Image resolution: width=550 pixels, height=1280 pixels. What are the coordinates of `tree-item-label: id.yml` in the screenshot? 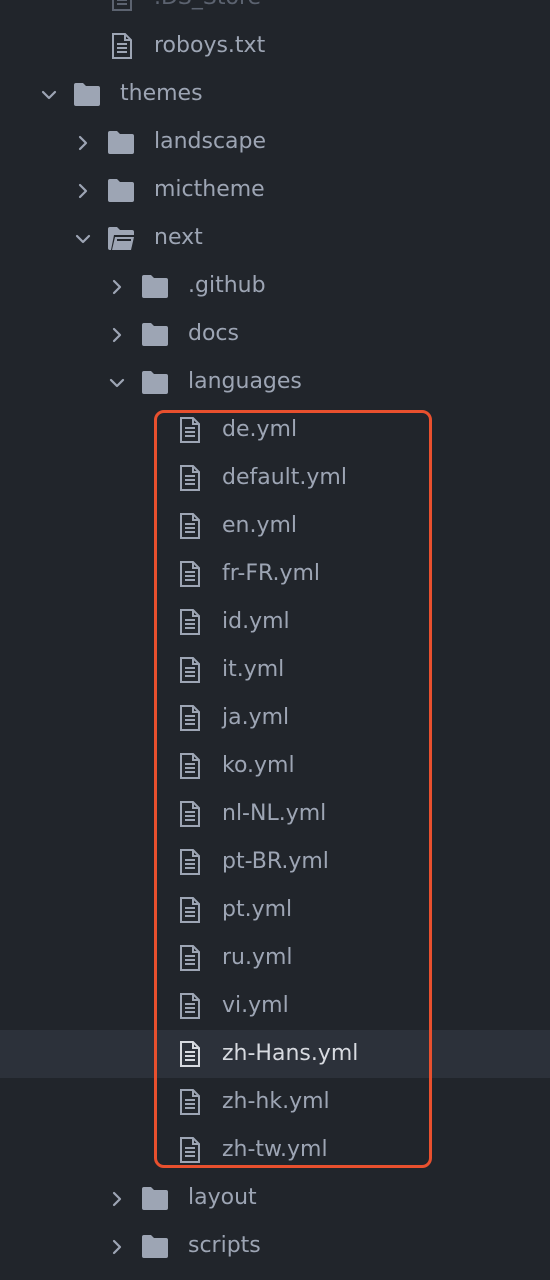 It's located at (256, 621).